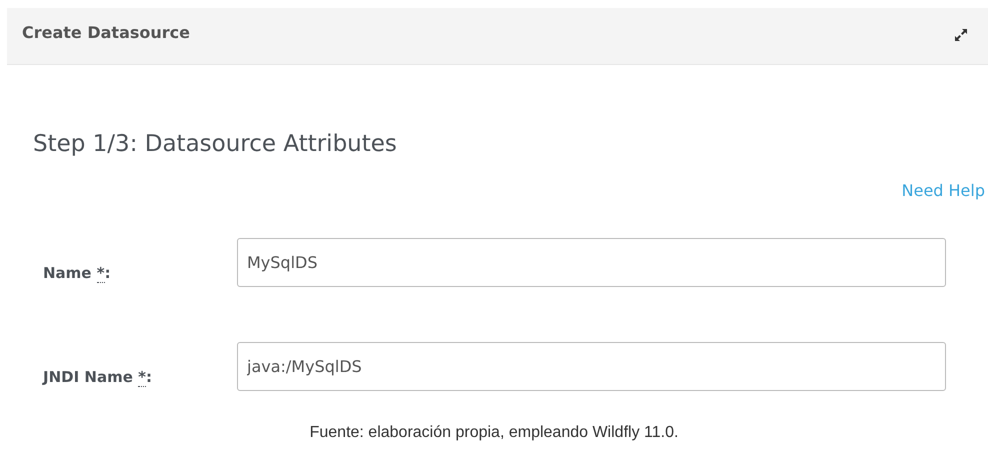 The width and height of the screenshot is (988, 462). What do you see at coordinates (961, 35) in the screenshot?
I see `expand-icon` at bounding box center [961, 35].